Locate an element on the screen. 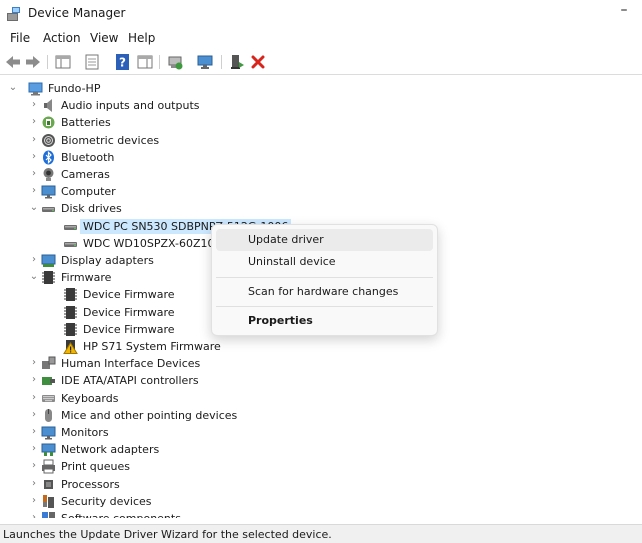 This screenshot has width=642, height=543. tree-node: › Bluetooth is located at coordinates (321, 157).